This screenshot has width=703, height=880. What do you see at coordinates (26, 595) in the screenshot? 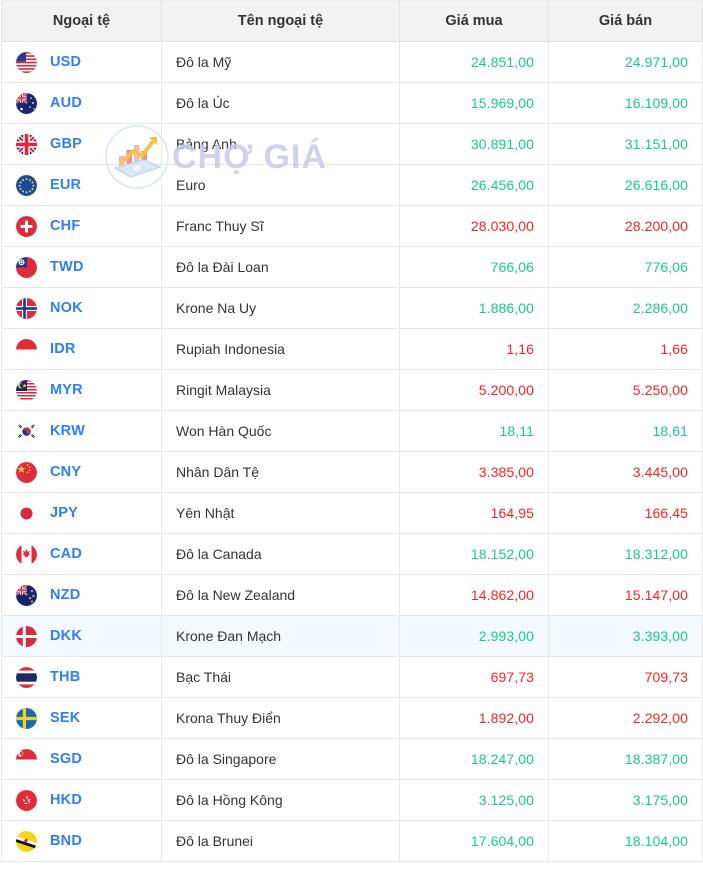
I see `flag-nz-icon` at bounding box center [26, 595].